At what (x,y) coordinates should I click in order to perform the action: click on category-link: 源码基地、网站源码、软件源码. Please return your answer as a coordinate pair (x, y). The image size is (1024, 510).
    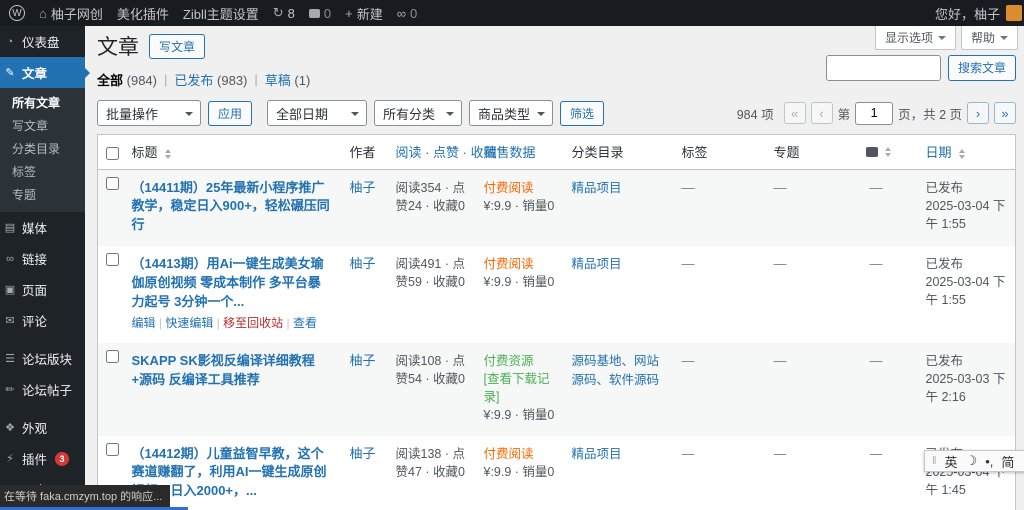
    Looking at the image, I should click on (616, 370).